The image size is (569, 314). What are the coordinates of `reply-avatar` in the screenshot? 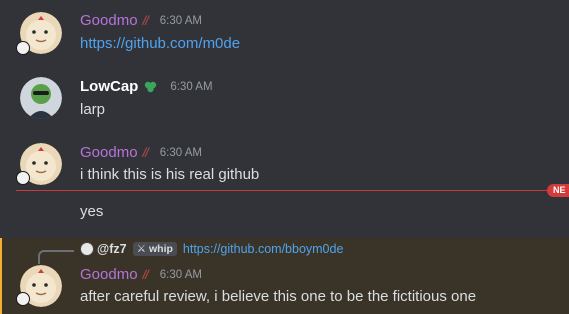 It's located at (87, 249).